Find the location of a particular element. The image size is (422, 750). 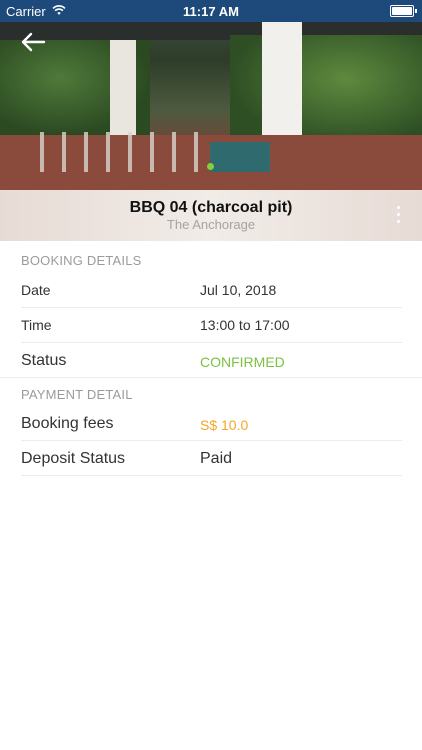

status-bar: Carrier 11:17 AM is located at coordinates (211, 11).